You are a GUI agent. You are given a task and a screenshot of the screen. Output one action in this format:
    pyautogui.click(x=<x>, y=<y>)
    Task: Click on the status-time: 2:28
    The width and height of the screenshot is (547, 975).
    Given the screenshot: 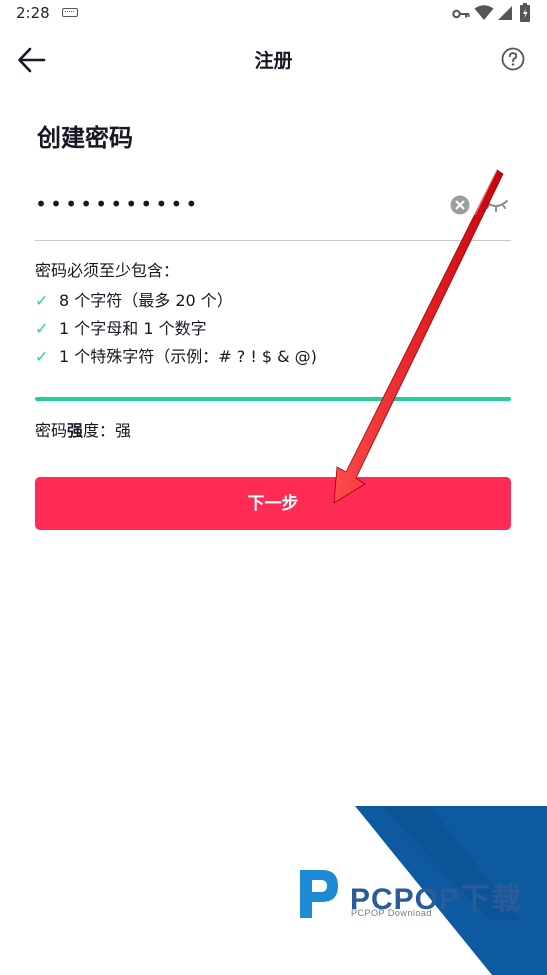 What is the action you would take?
    pyautogui.click(x=33, y=13)
    